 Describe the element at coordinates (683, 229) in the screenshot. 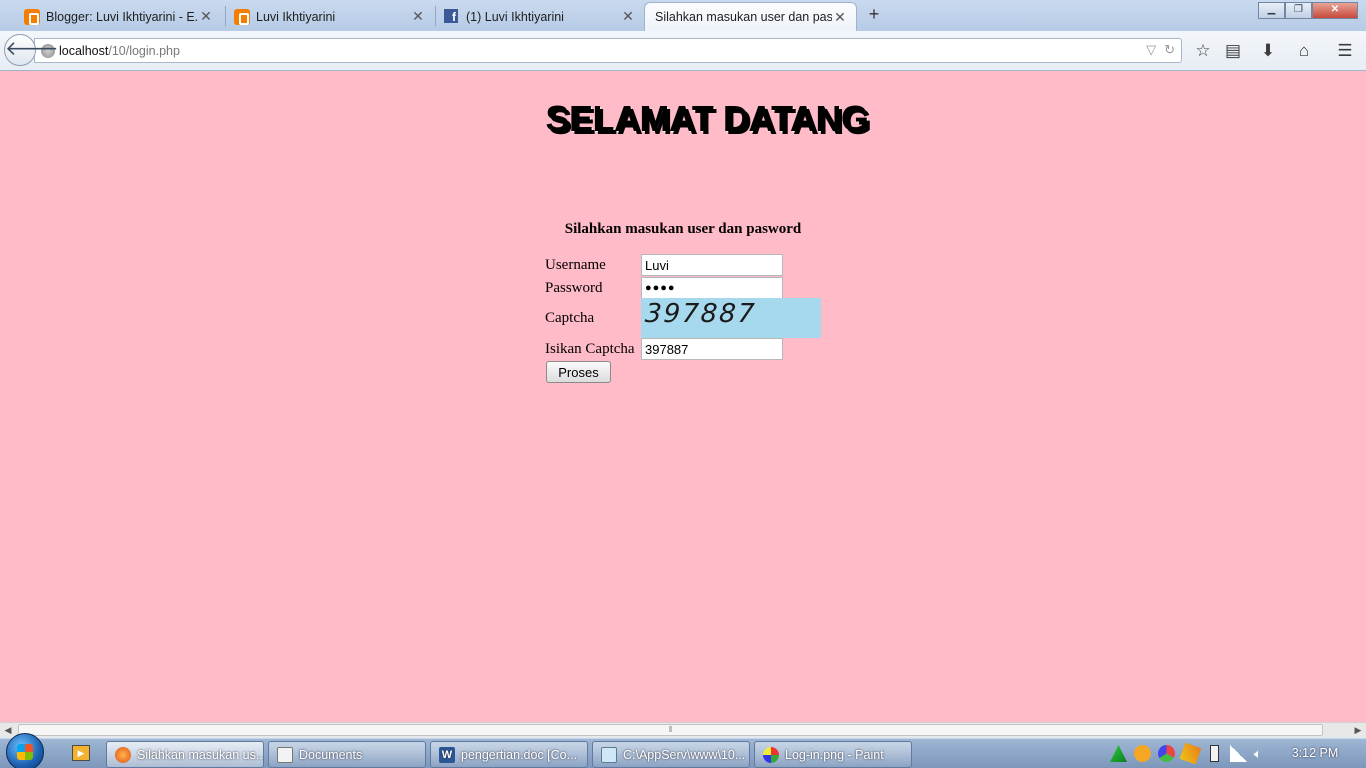

I see `form-title: Silahkan masukan user dan pasword` at that location.